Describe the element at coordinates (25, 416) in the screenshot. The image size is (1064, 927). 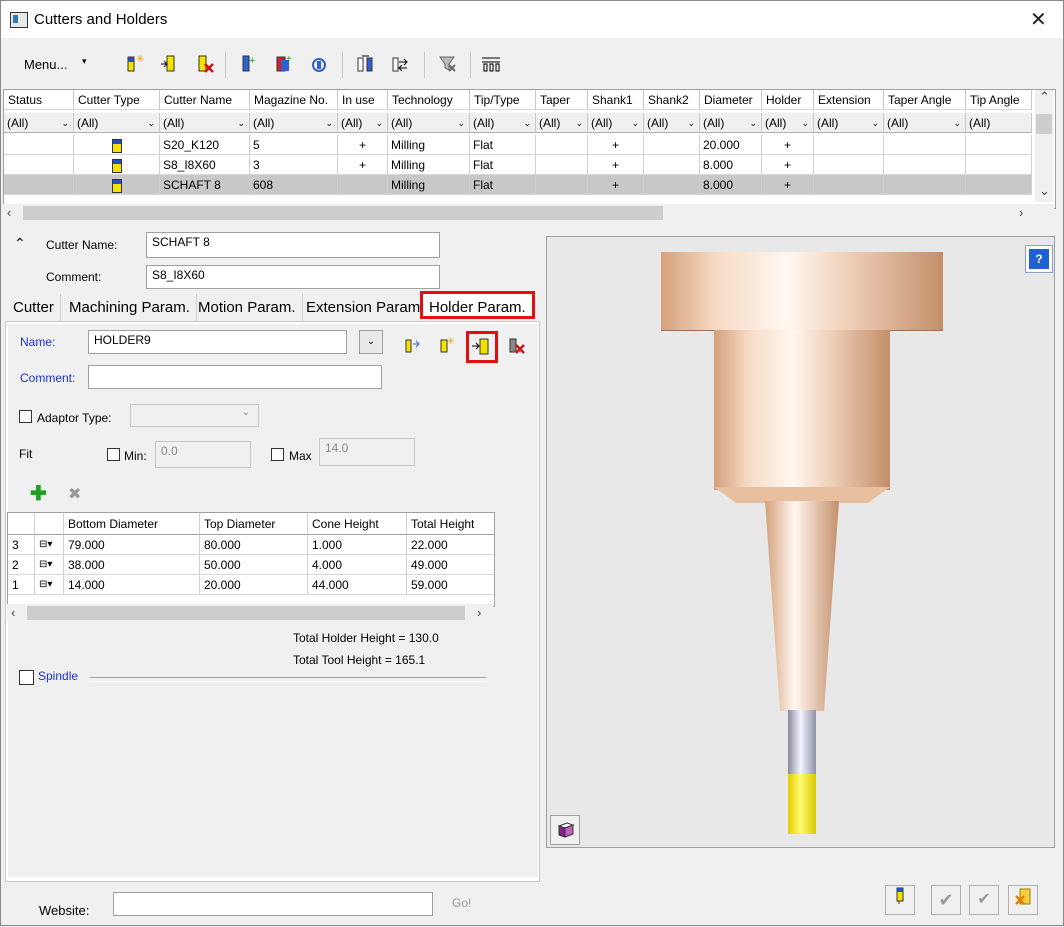
I see `adaptor-type-checkbox` at that location.